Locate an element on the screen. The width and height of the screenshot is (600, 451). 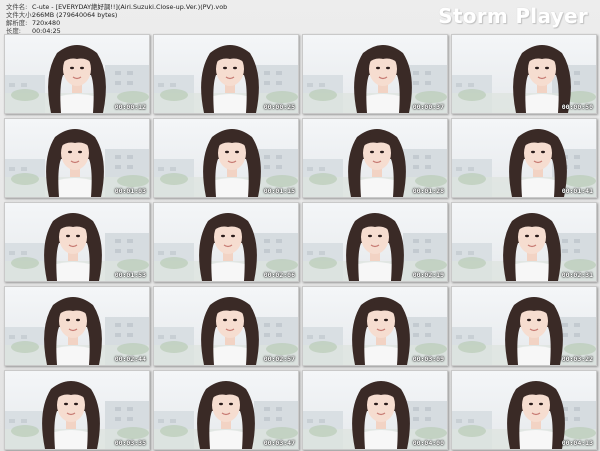
info-row-resolution: 解析度: 720x480 is located at coordinates (116, 23).